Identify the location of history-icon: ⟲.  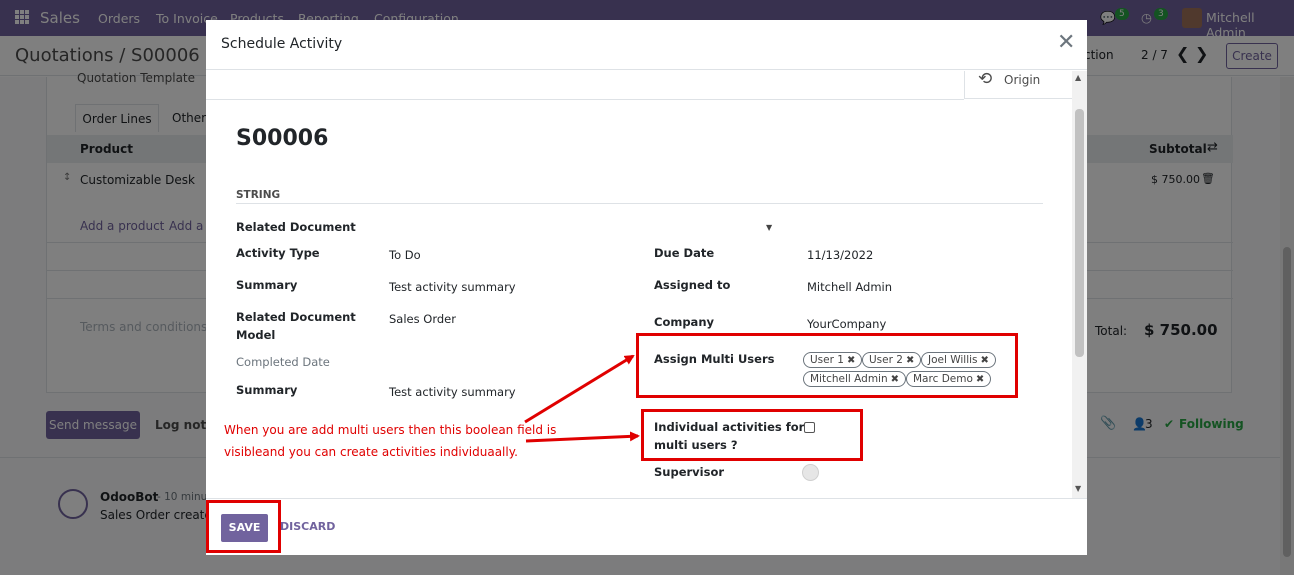
(985, 80).